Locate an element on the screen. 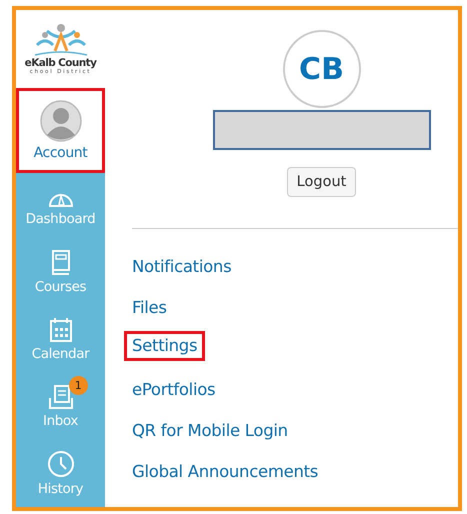 The width and height of the screenshot is (467, 514). account-menu-link: QR for Mobile Login is located at coordinates (210, 433).